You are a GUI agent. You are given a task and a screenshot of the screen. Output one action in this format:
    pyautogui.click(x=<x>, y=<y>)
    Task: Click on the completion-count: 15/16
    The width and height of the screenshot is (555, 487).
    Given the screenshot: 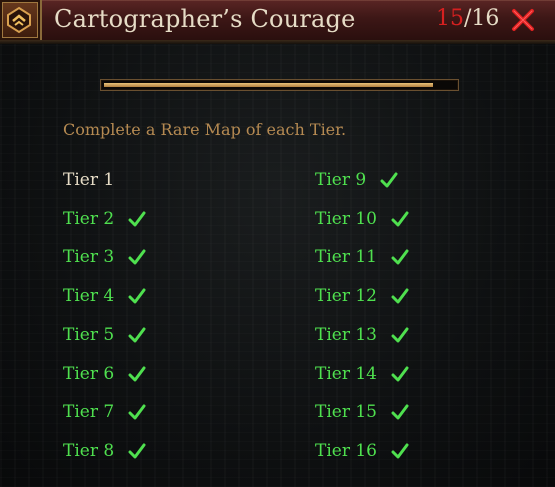 What is the action you would take?
    pyautogui.click(x=467, y=18)
    